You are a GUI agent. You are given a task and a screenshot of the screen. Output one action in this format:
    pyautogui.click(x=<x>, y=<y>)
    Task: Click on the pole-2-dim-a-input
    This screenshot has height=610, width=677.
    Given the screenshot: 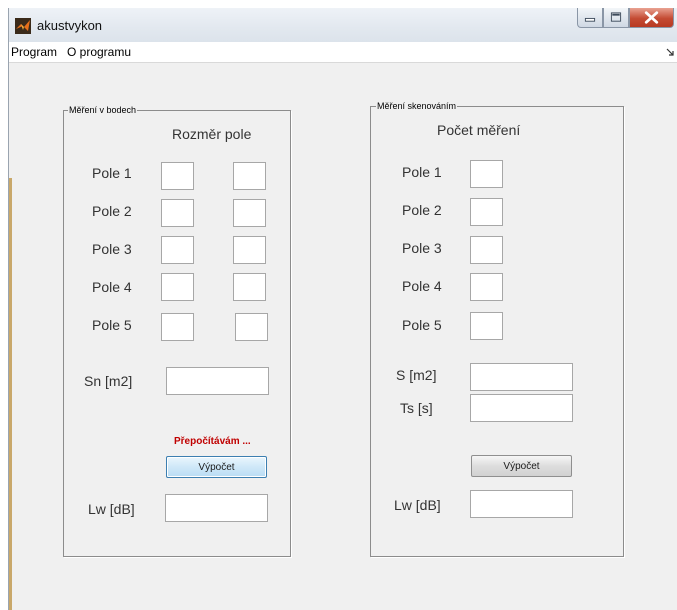 What is the action you would take?
    pyautogui.click(x=177, y=213)
    